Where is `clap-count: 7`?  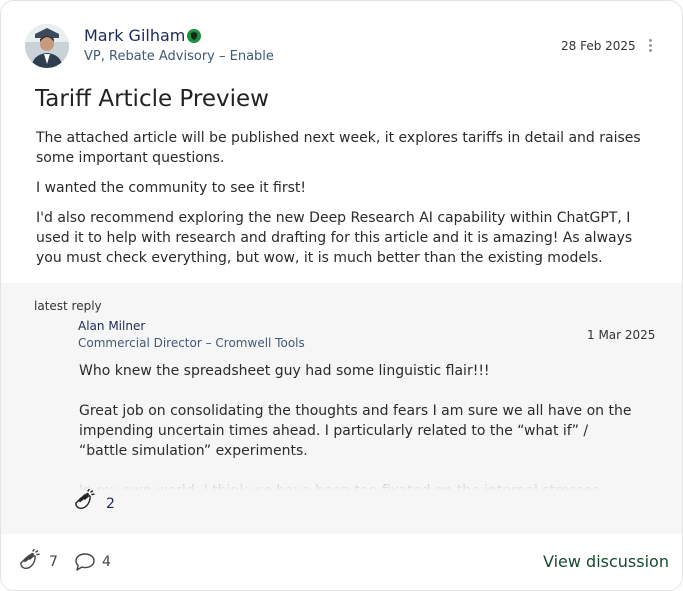
clap-count: 7 is located at coordinates (53, 562).